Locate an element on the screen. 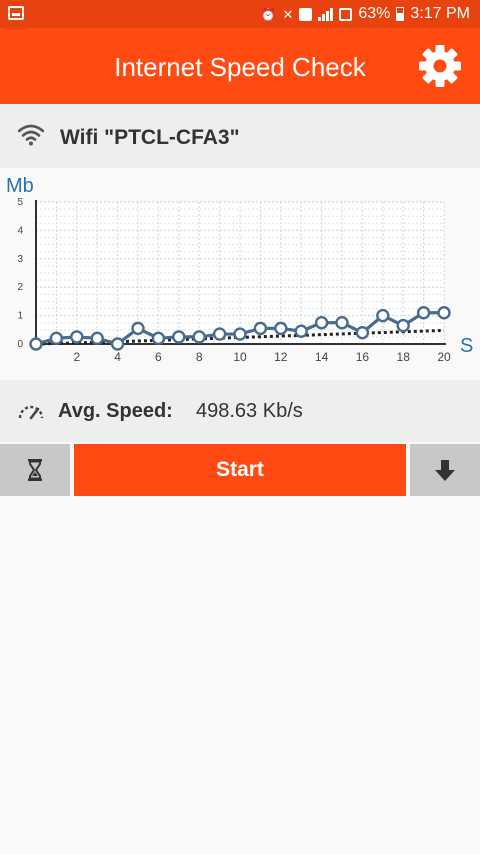 The image size is (480, 854). x-tick-label: 12 is located at coordinates (281, 357).